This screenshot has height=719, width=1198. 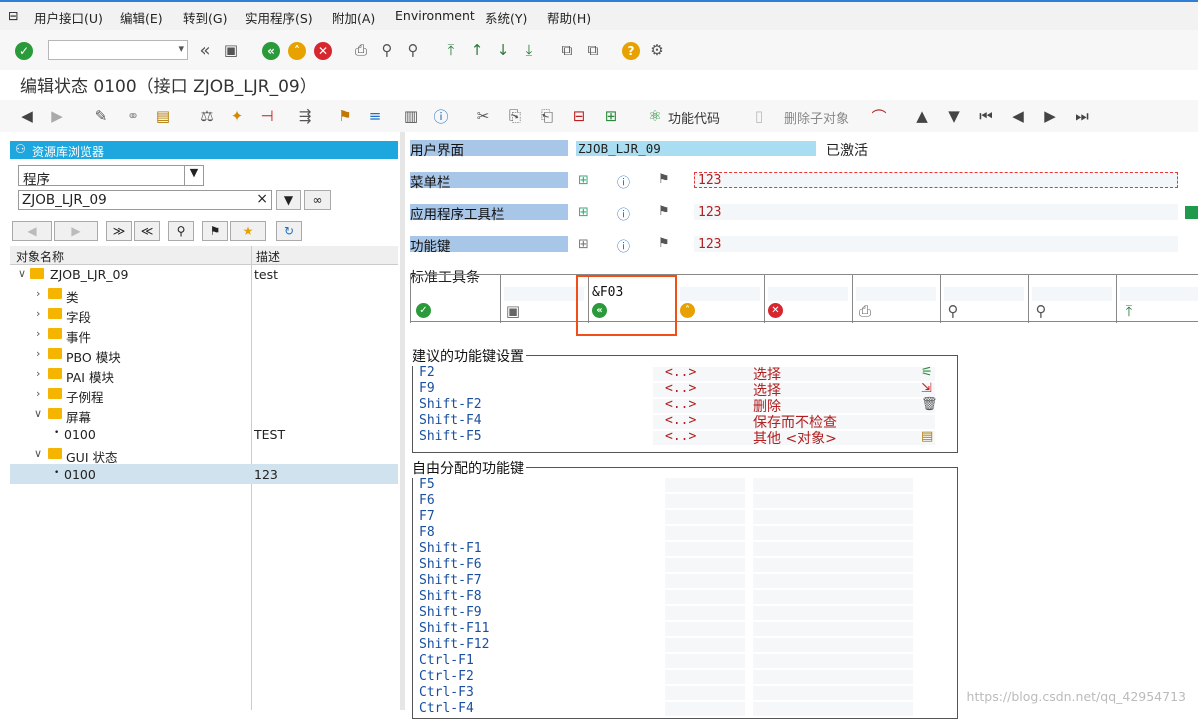 I want to click on active-inactive-icon: ⚭, so click(x=133, y=116).